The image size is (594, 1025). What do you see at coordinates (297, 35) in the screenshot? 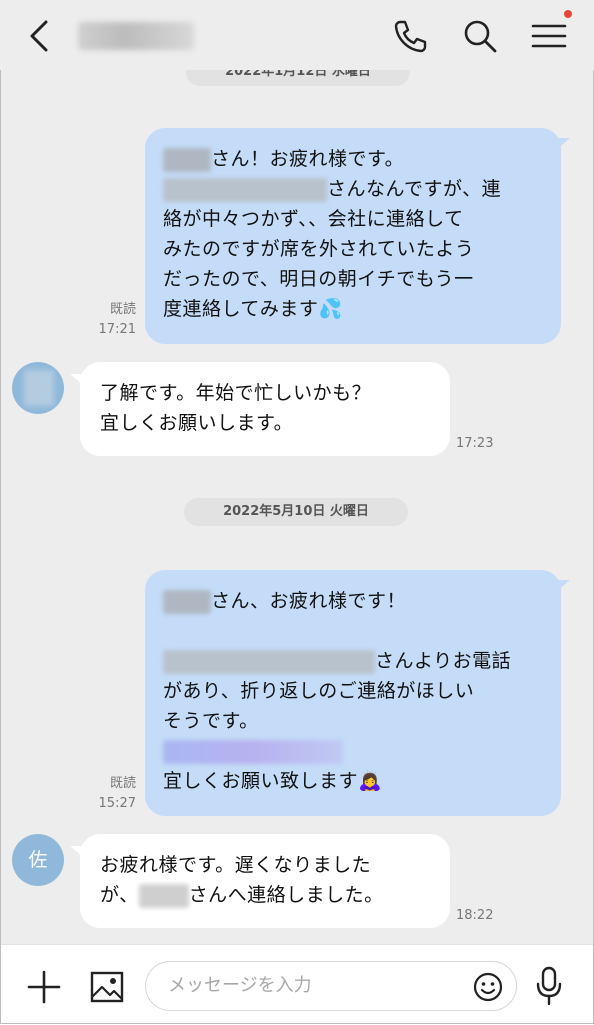
I see `chat-header` at bounding box center [297, 35].